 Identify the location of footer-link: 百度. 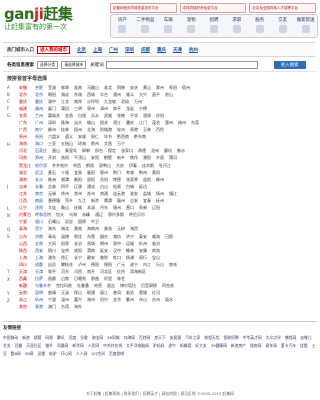
(73, 337).